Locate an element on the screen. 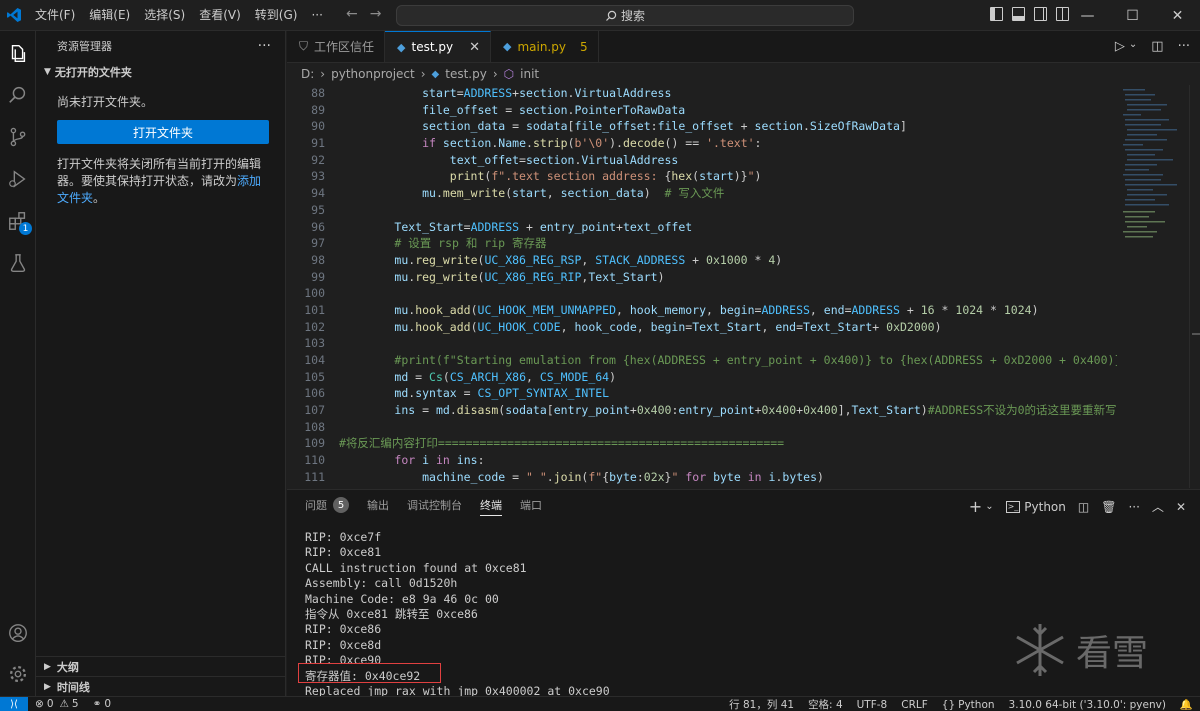 The width and height of the screenshot is (1200, 711). open-folder-hint: 打开文件夹将关闭所有当前打开的编辑器。要使其保持打开状态，请改为添加文件夹。 is located at coordinates (160, 175).